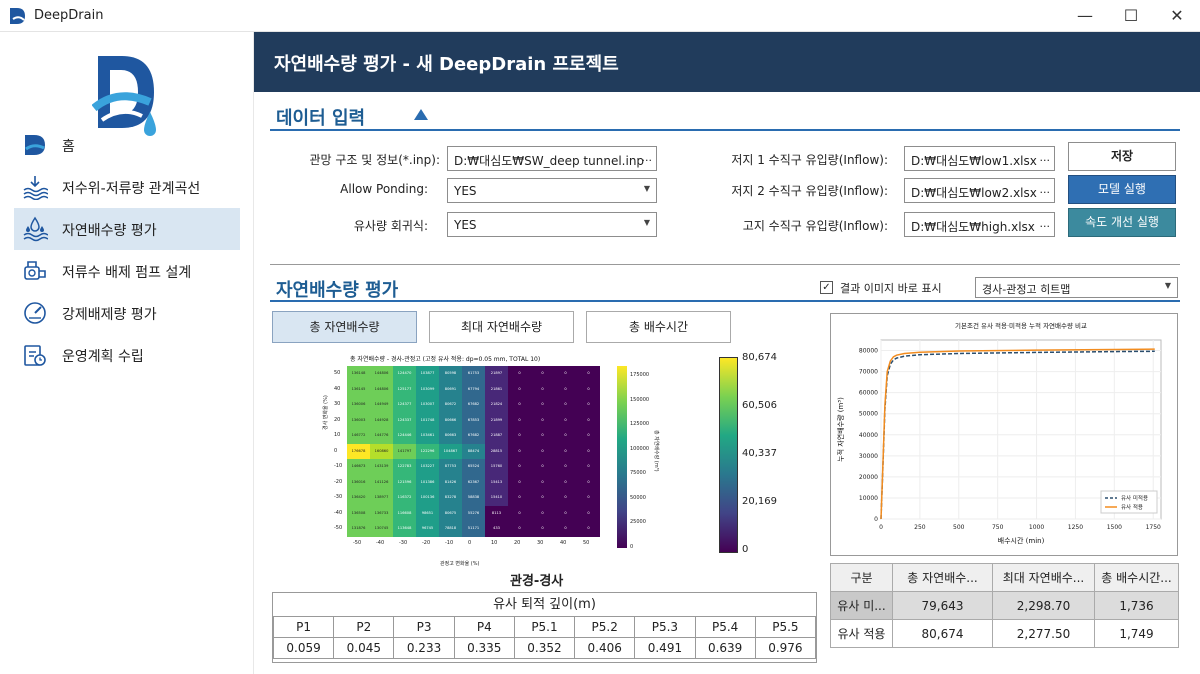 This screenshot has height=674, width=1200. Describe the element at coordinates (404, 405) in the screenshot. I see `heatmap-cell: 124377` at that location.